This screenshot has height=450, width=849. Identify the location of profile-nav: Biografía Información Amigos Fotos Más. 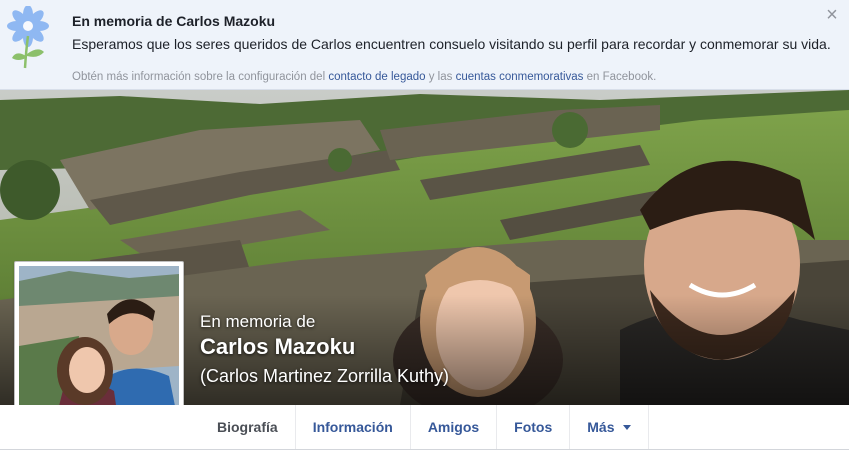
(424, 427).